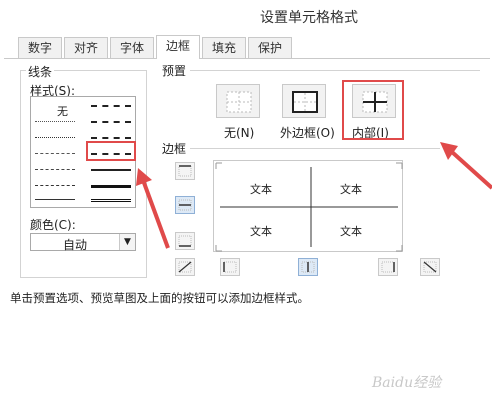 The height and width of the screenshot is (406, 492). I want to click on arrow-to-line-style, so click(153, 208).